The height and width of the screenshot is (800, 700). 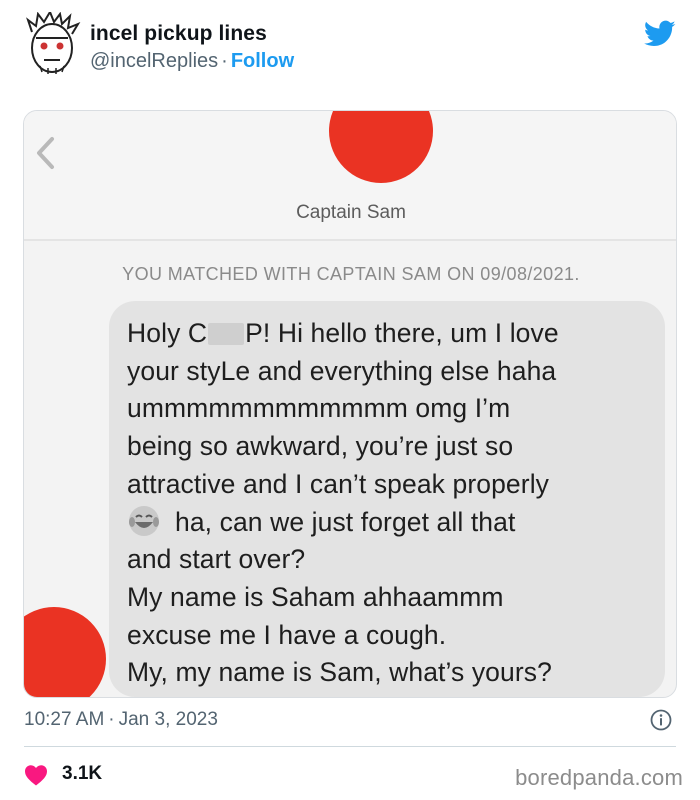 I want to click on watermark: boredpanda.com, so click(x=599, y=777).